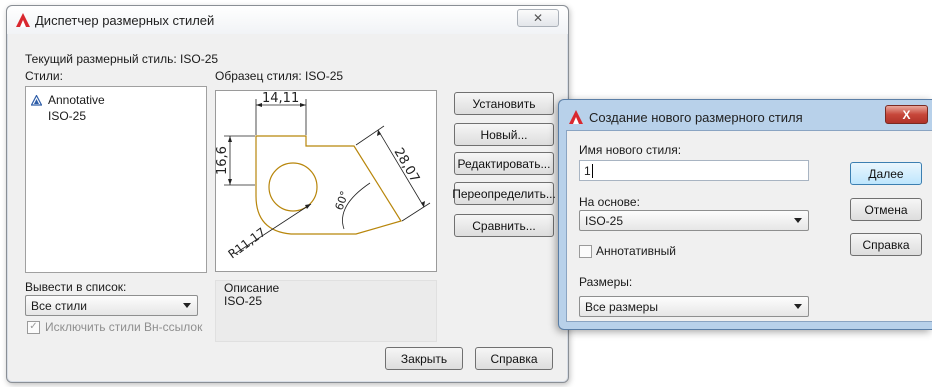  What do you see at coordinates (328, 185) in the screenshot?
I see `preview-part-outline` at bounding box center [328, 185].